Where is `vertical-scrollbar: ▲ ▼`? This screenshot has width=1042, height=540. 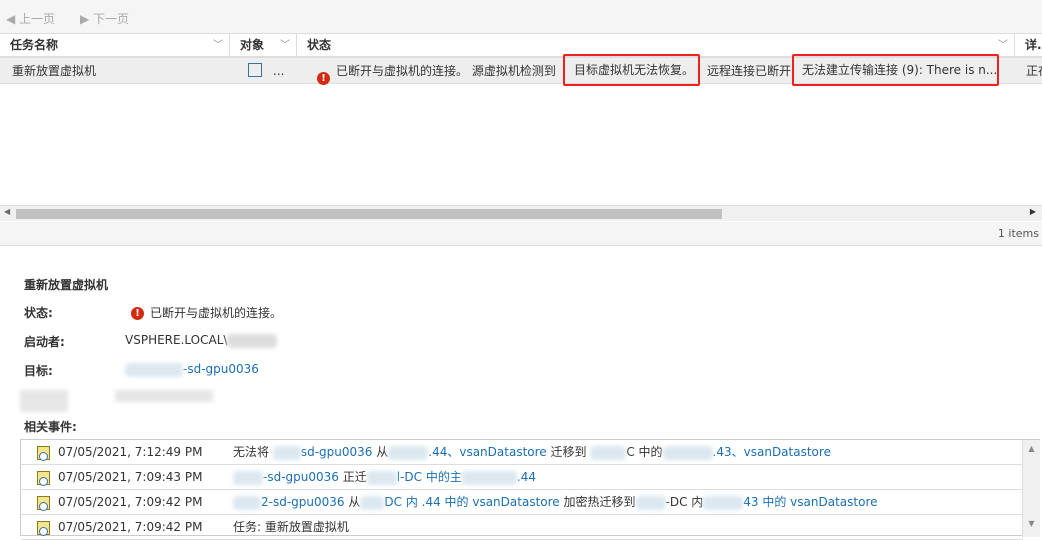 vertical-scrollbar: ▲ ▼ is located at coordinates (1031, 488).